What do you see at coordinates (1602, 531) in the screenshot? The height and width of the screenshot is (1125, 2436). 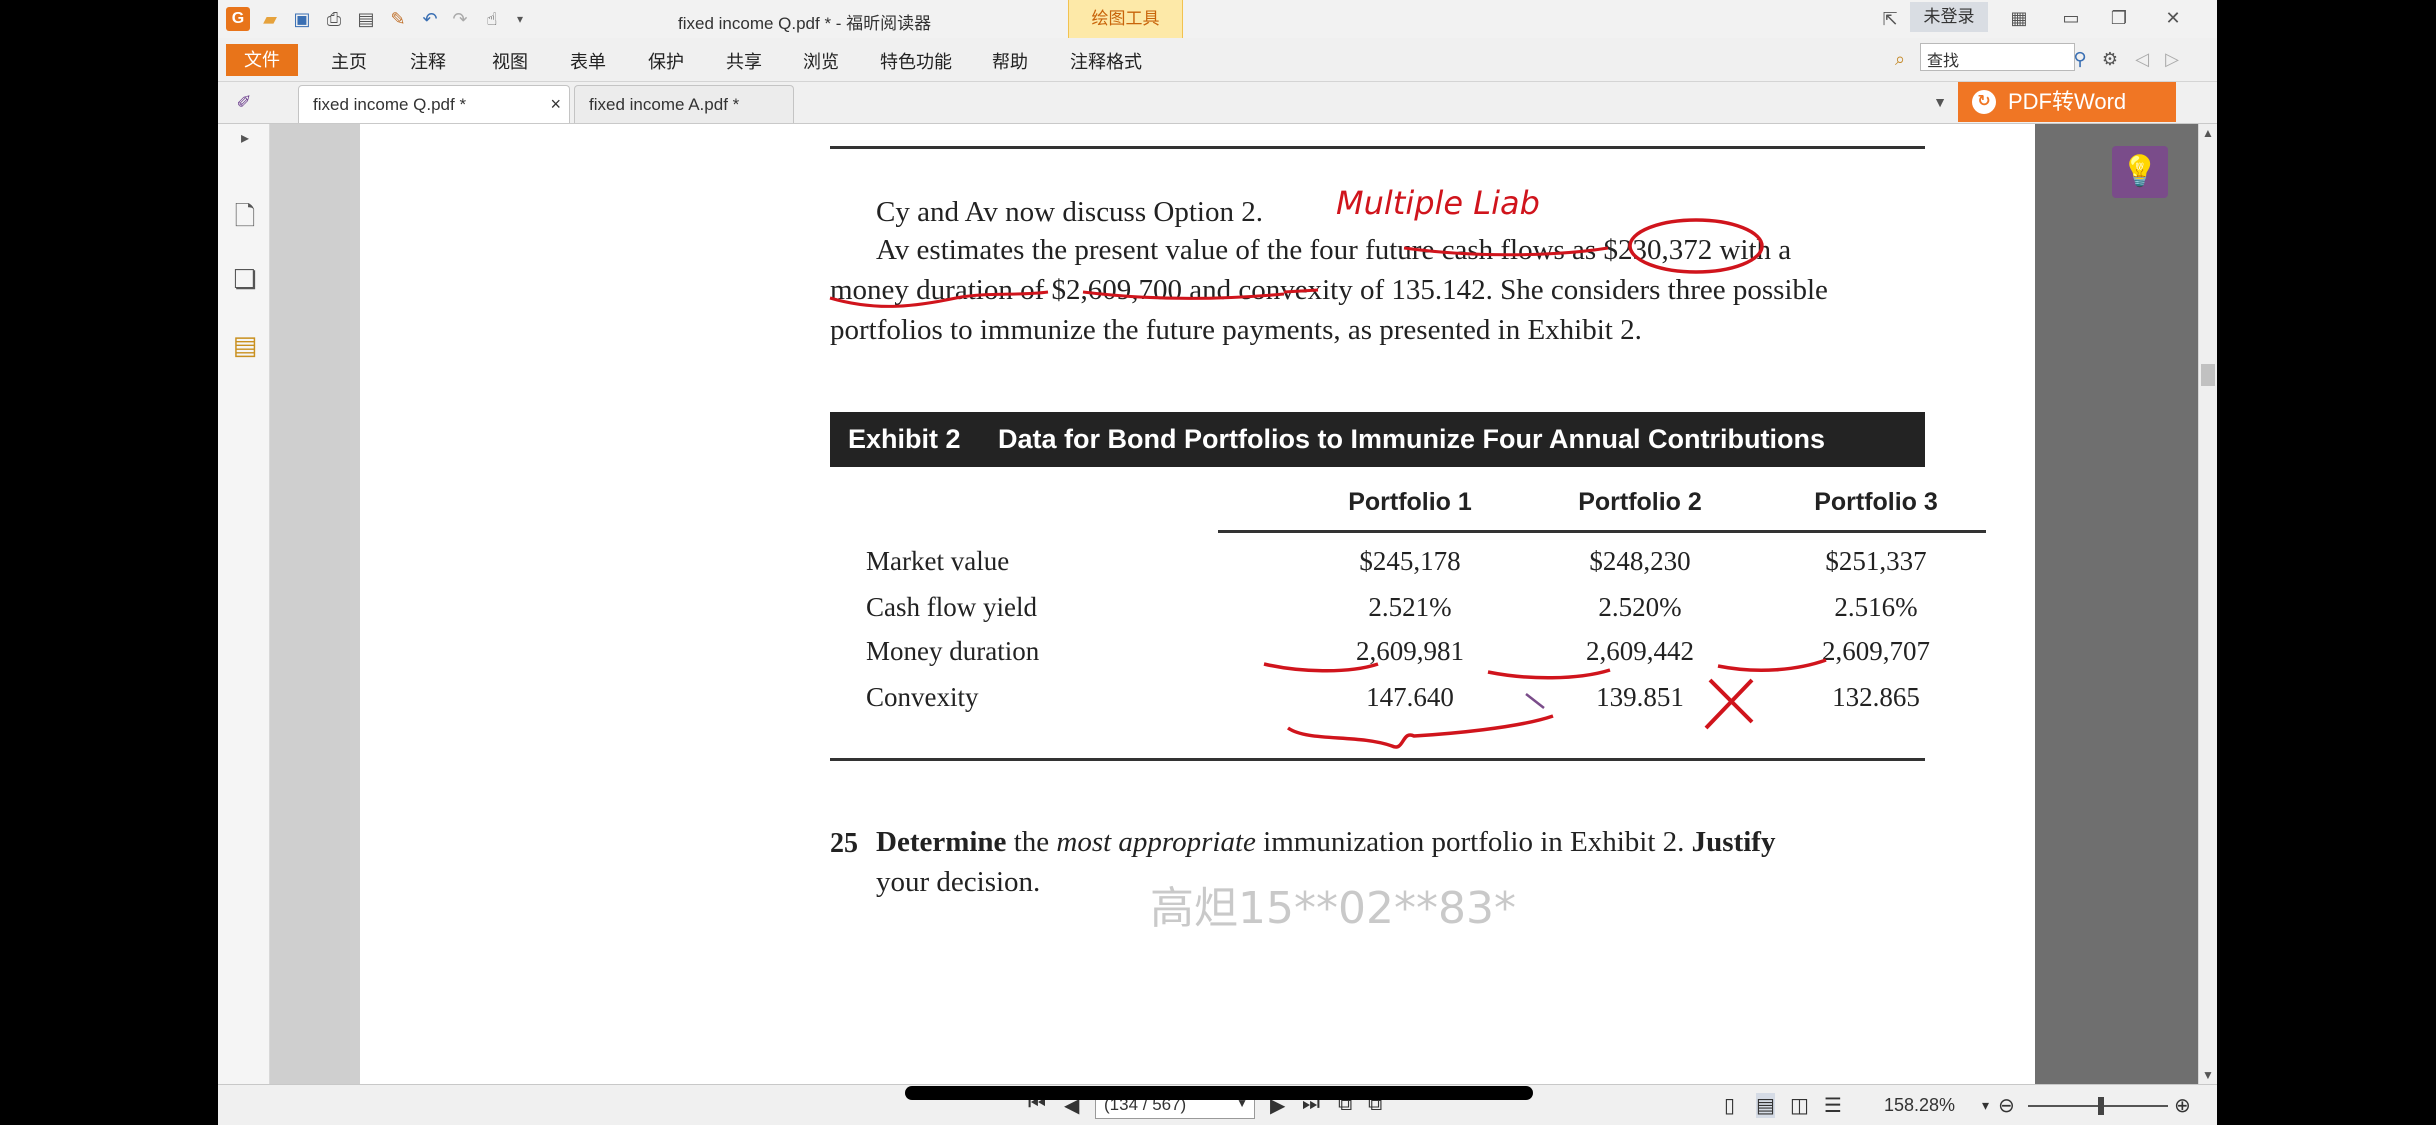 I see `table-header-rule` at bounding box center [1602, 531].